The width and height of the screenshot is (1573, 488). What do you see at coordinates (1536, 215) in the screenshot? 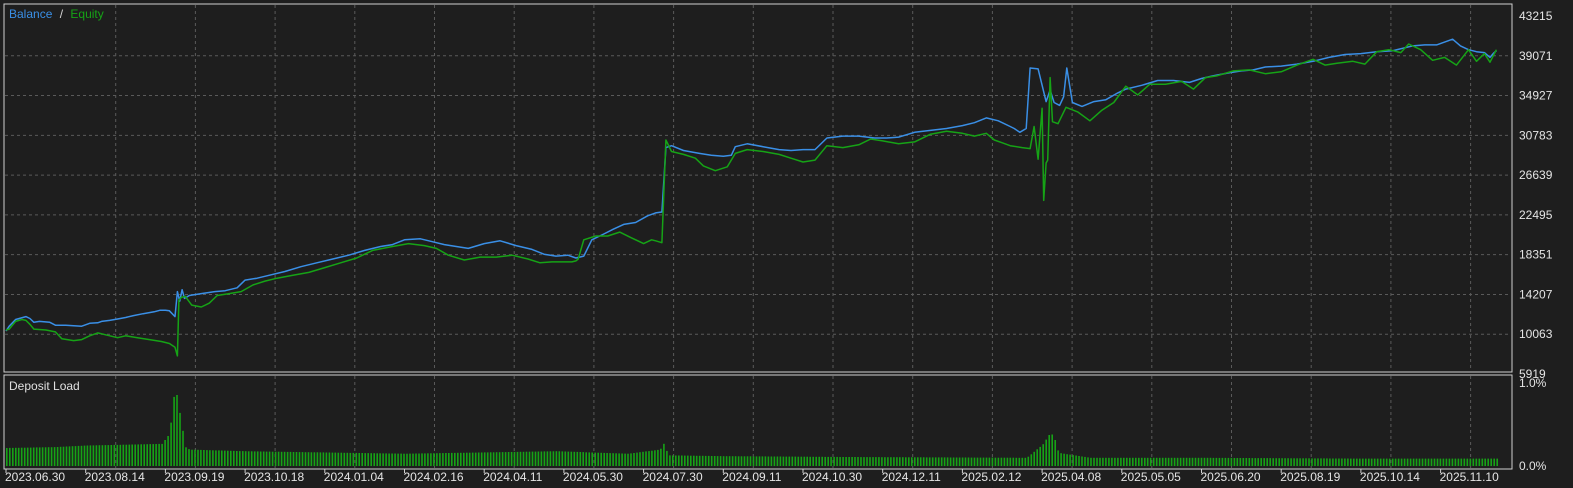
I see `y-tick-label: 22495` at bounding box center [1536, 215].